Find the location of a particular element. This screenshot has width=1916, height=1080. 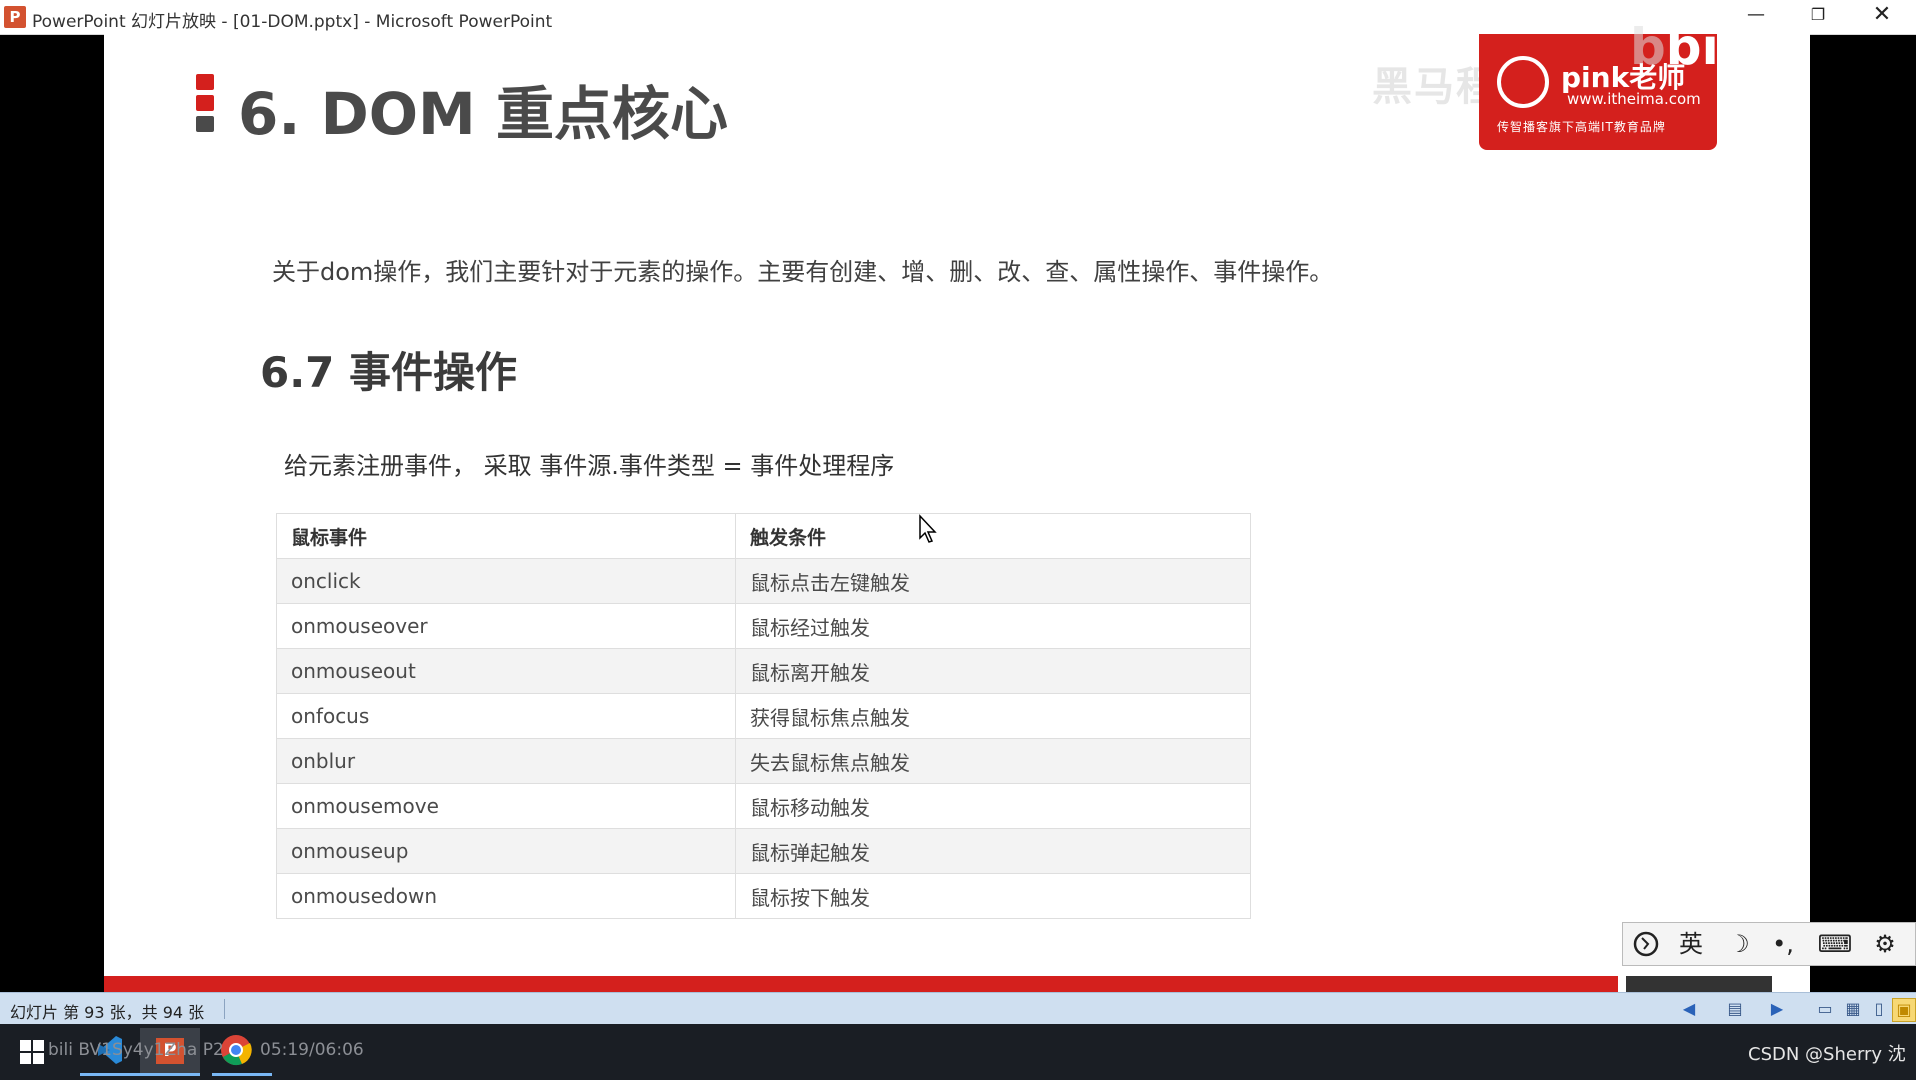

brand-slogan: 传智播客旗下高端IT教育品牌 is located at coordinates (1581, 127).